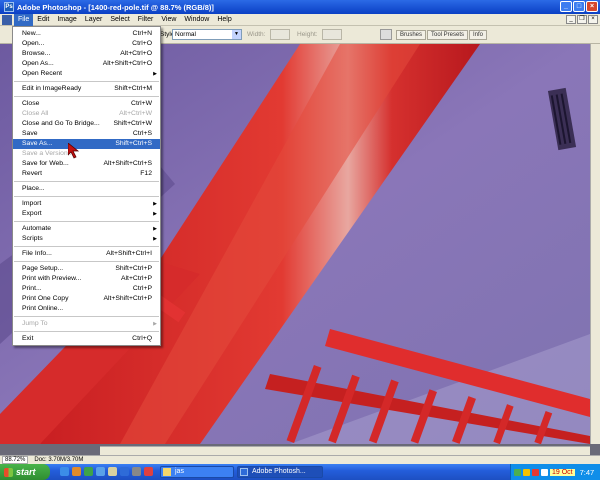 This screenshot has height=480, width=600. I want to click on file-menu-item-page-setup: Page Setup... Shift+Ctrl+P, so click(86, 269).